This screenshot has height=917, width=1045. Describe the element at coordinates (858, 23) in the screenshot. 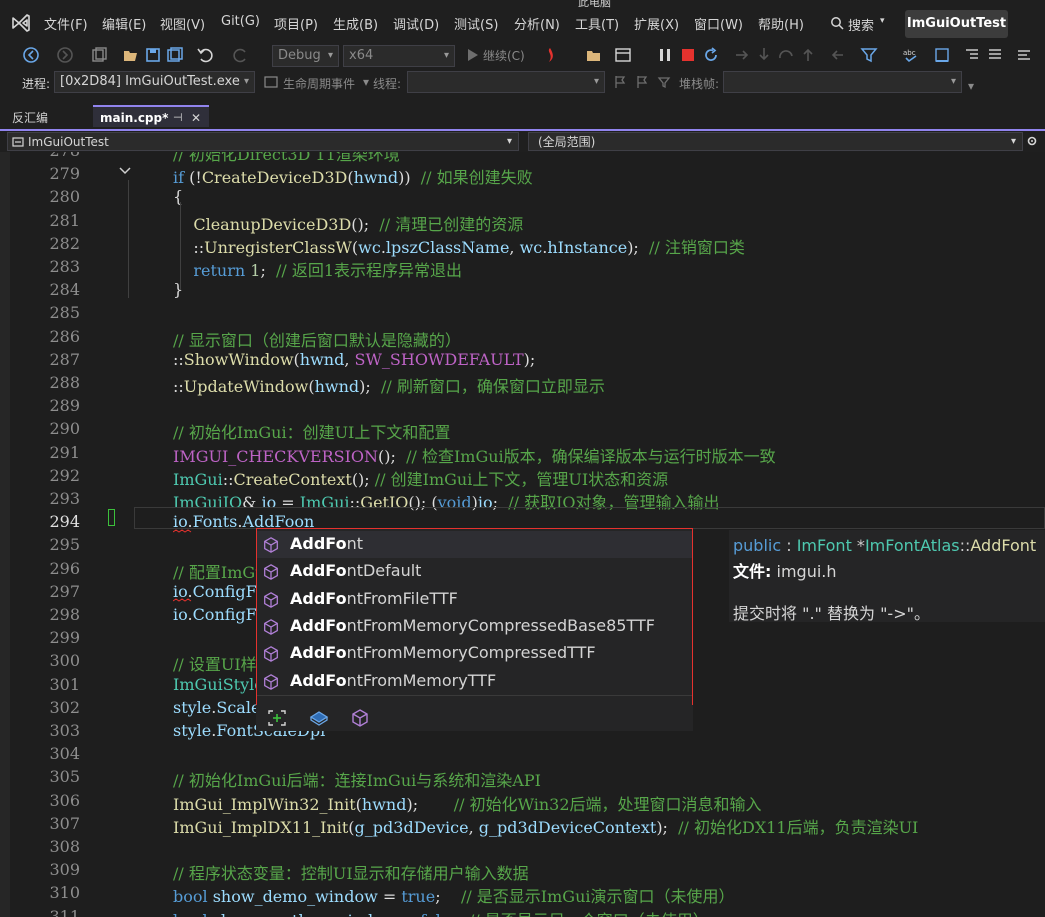

I see `search-button: 搜索 ▾` at that location.